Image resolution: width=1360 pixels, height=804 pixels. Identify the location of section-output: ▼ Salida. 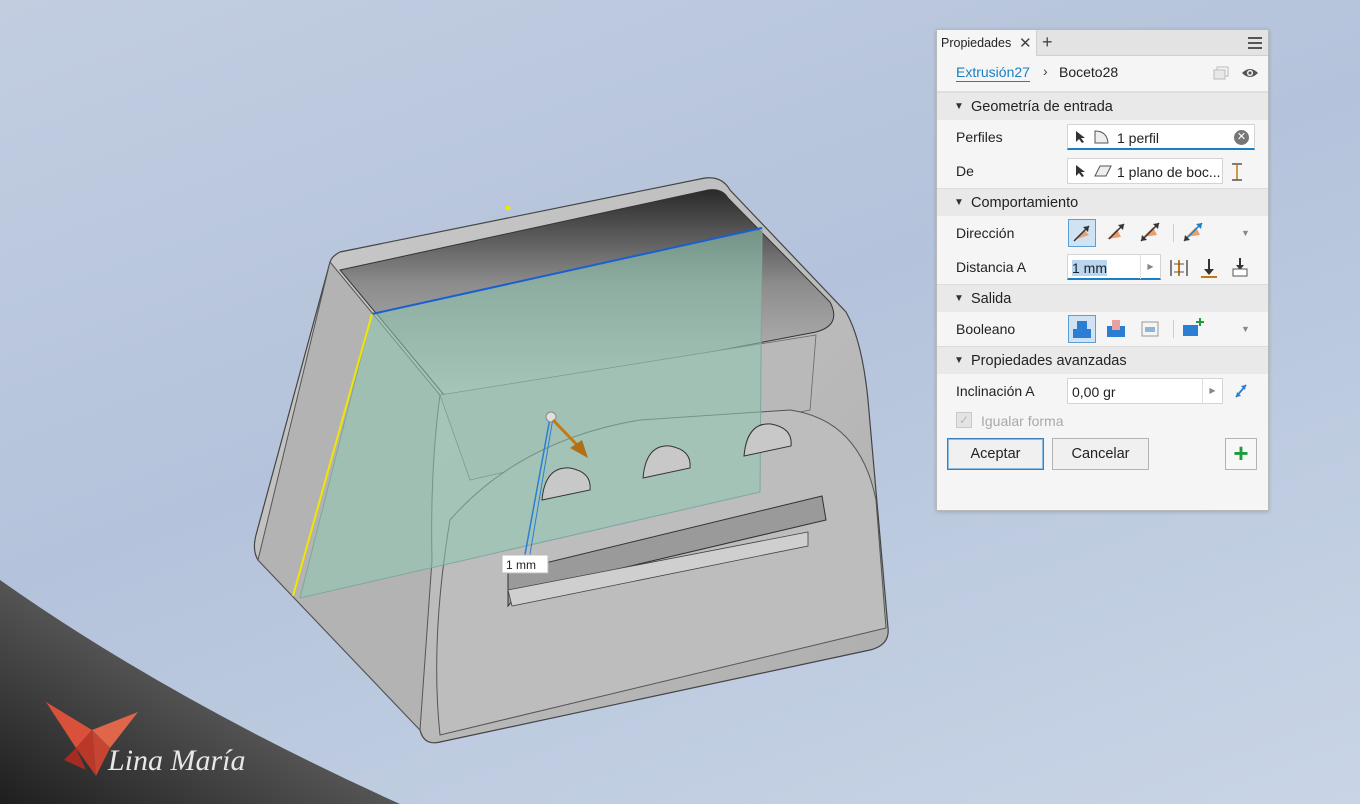
(1102, 298).